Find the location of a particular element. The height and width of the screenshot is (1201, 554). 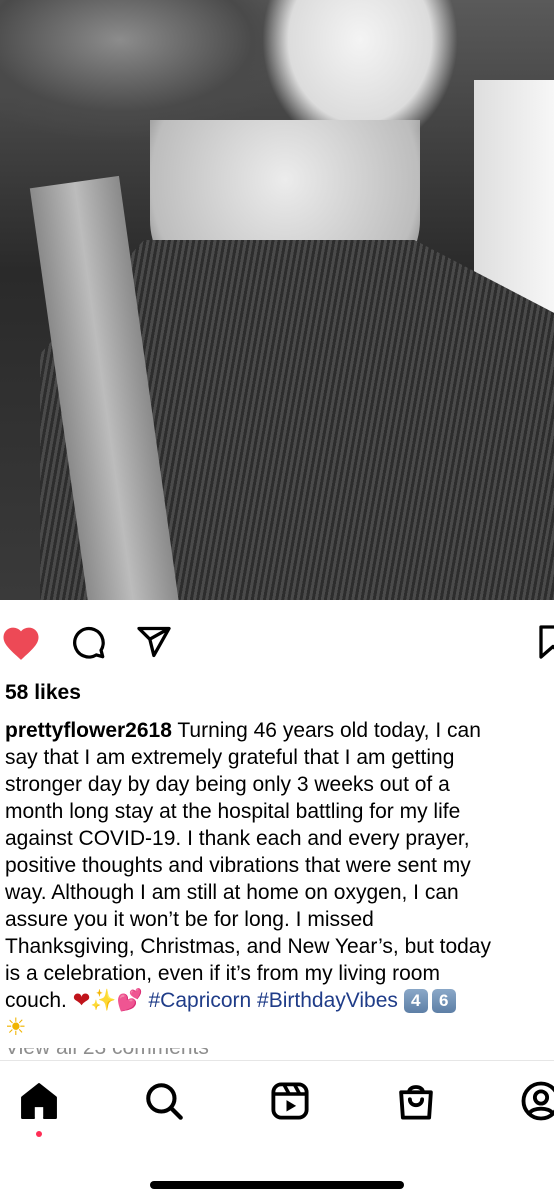

sparkles-emoji: ✨ is located at coordinates (103, 1000).